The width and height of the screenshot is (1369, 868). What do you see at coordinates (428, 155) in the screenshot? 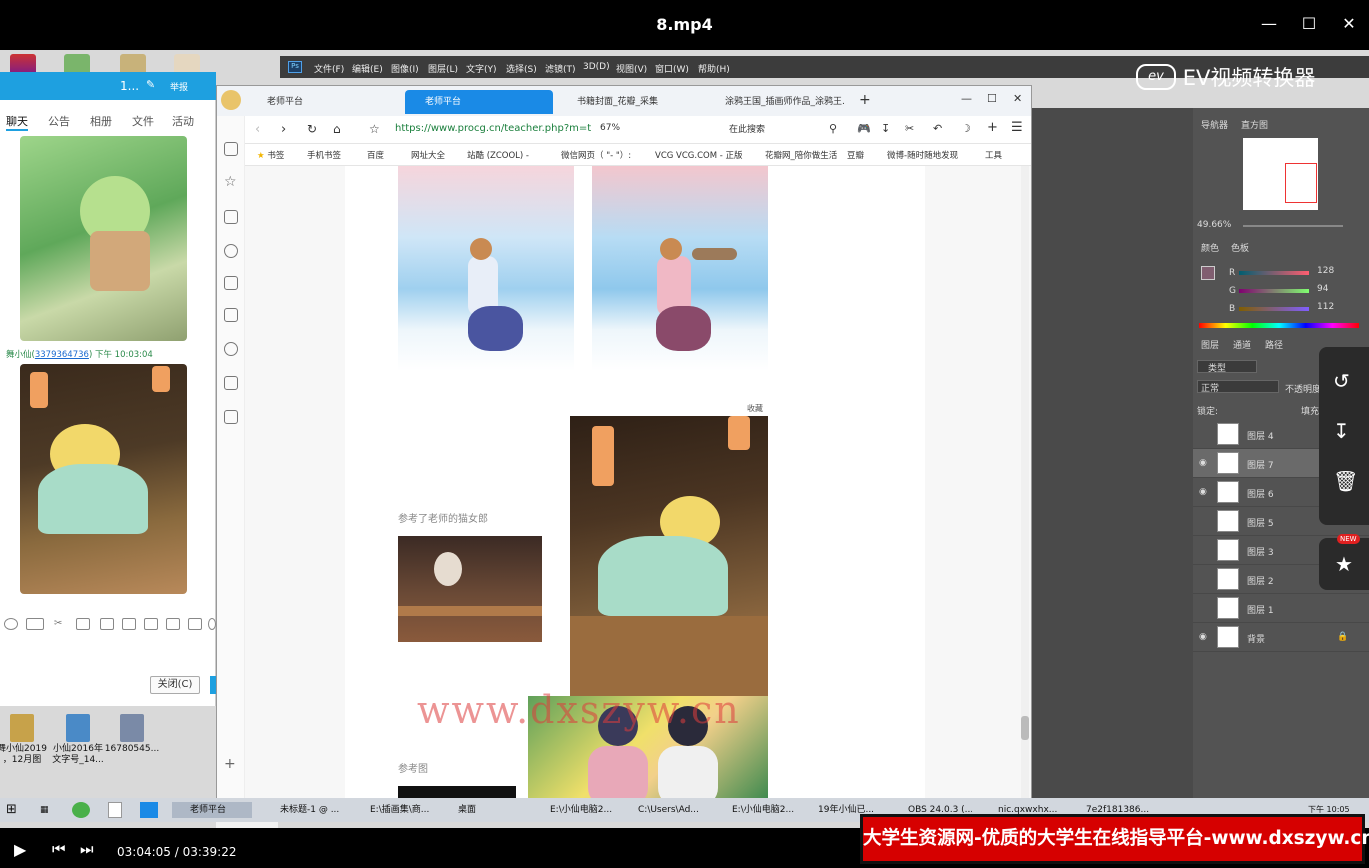
I see `bookmark-hao: 网址大全` at bounding box center [428, 155].